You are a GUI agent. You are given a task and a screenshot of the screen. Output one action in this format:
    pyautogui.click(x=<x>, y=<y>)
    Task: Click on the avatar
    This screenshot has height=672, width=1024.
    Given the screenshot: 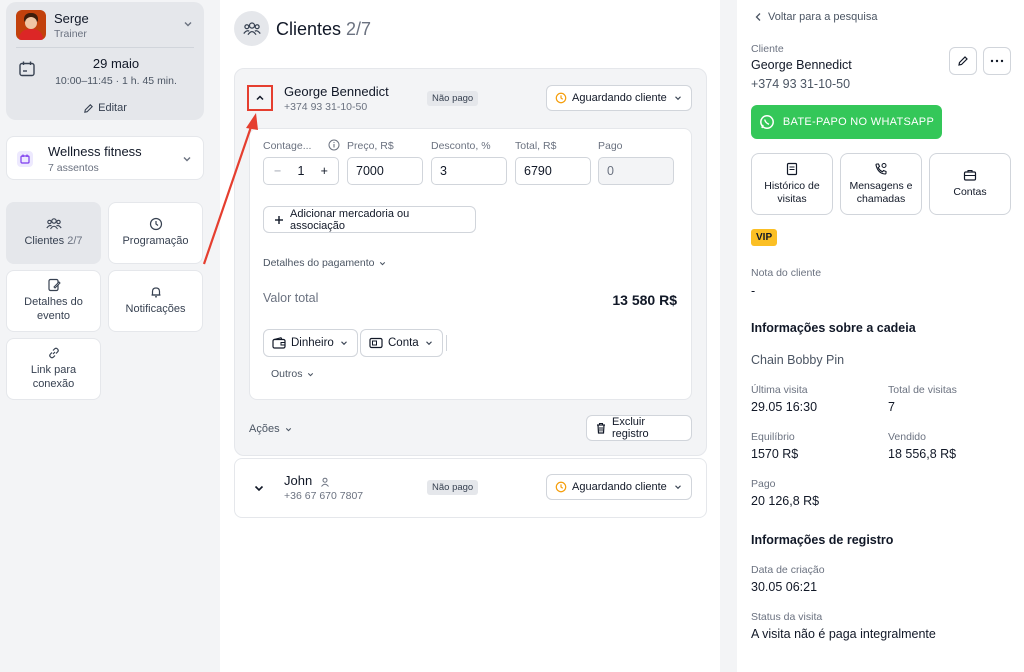 What is the action you would take?
    pyautogui.click(x=31, y=25)
    